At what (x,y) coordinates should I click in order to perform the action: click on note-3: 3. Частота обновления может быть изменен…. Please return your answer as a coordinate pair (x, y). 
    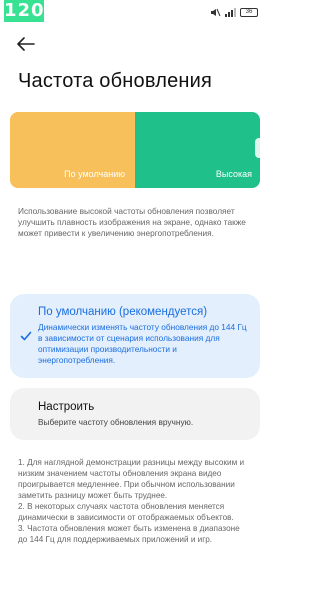
    Looking at the image, I should click on (129, 534).